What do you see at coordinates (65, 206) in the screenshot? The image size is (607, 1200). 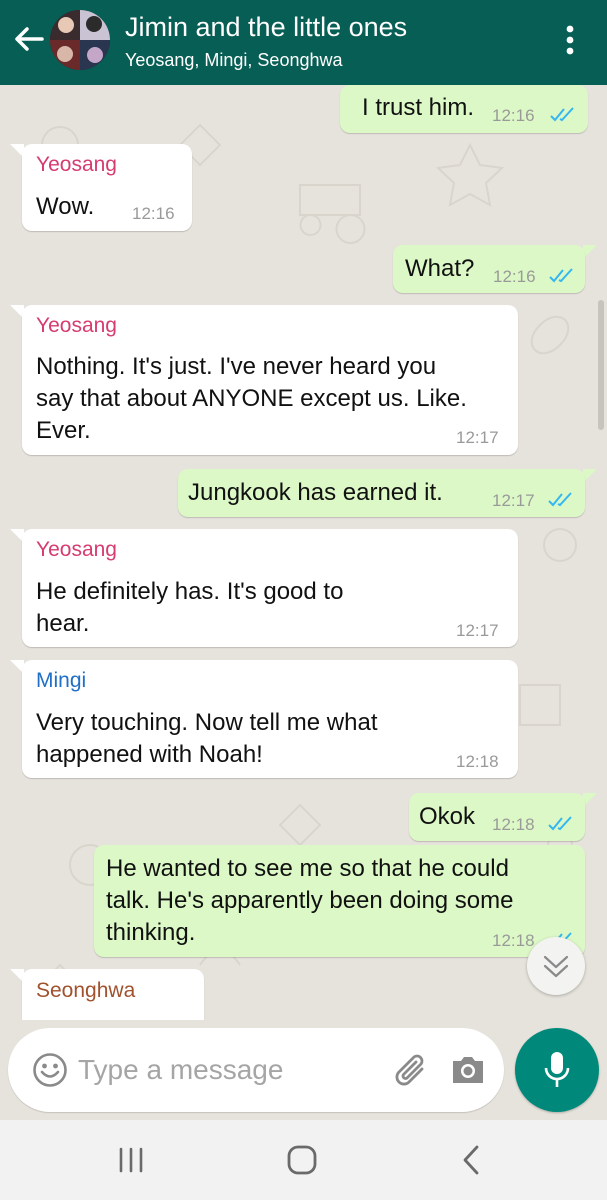 I see `message-text: Wow.` at bounding box center [65, 206].